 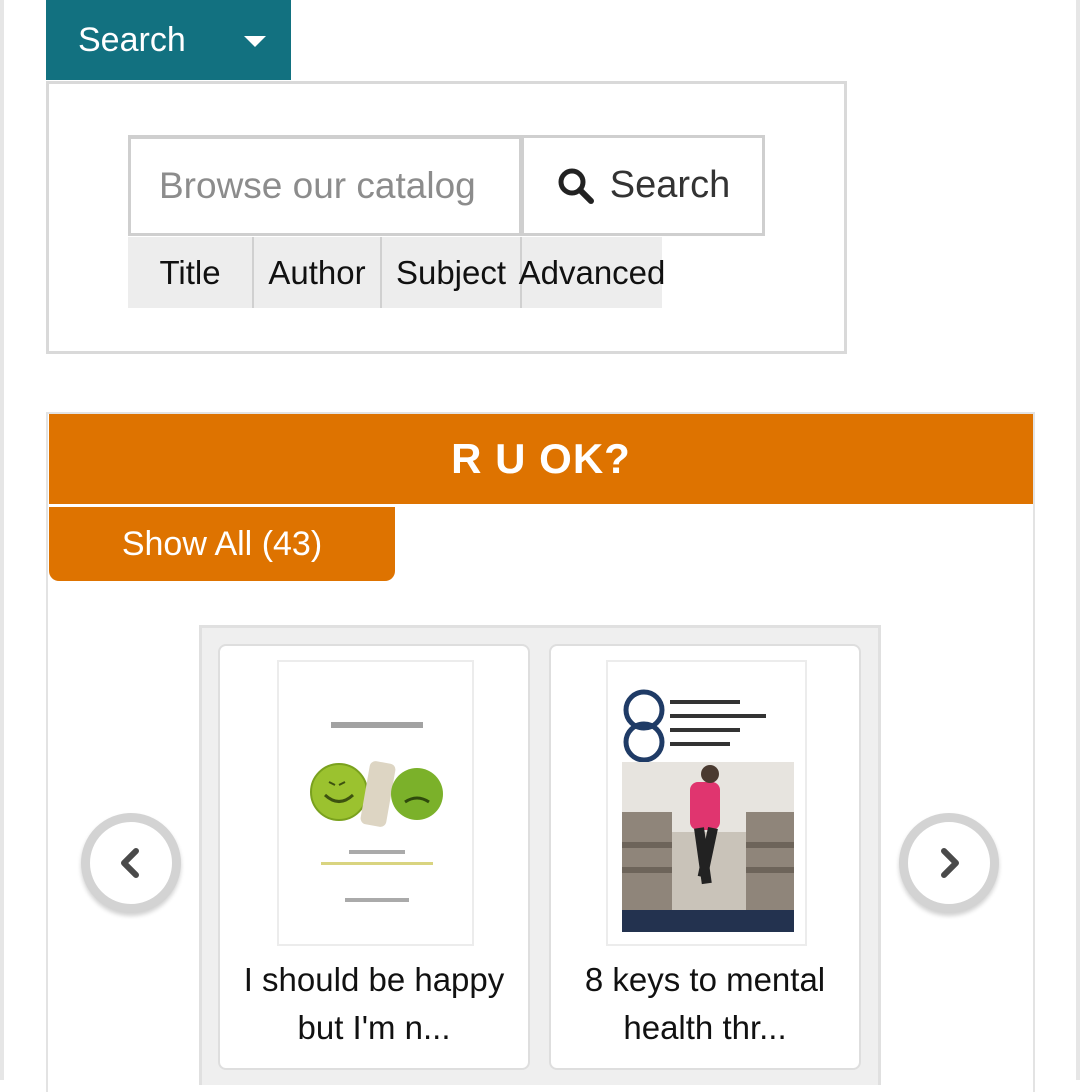 I want to click on search-icon, so click(x=576, y=186).